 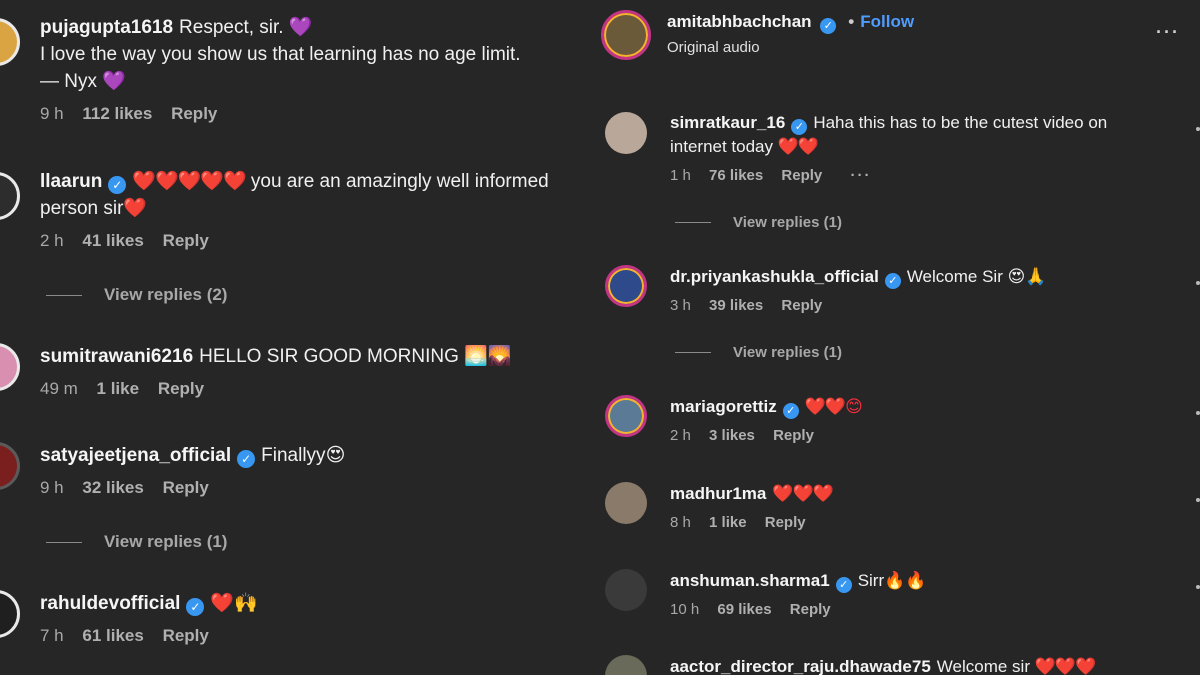 I want to click on username: mariagorettiz, so click(x=723, y=406).